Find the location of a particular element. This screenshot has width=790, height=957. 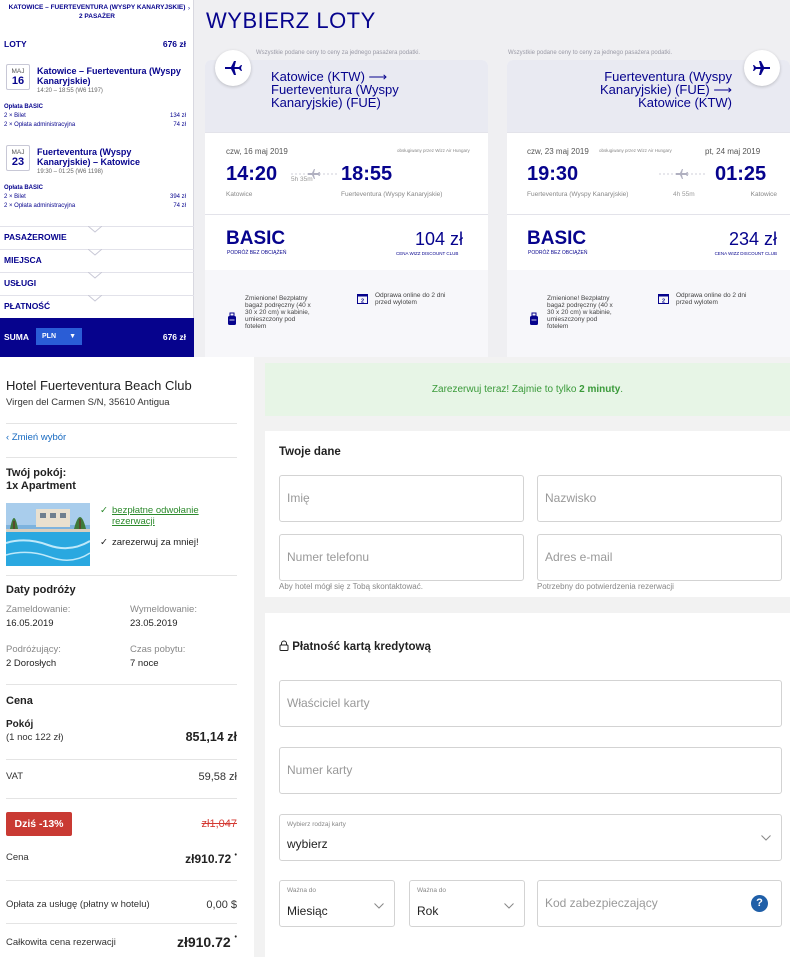

currency-value: PLN is located at coordinates (49, 336).